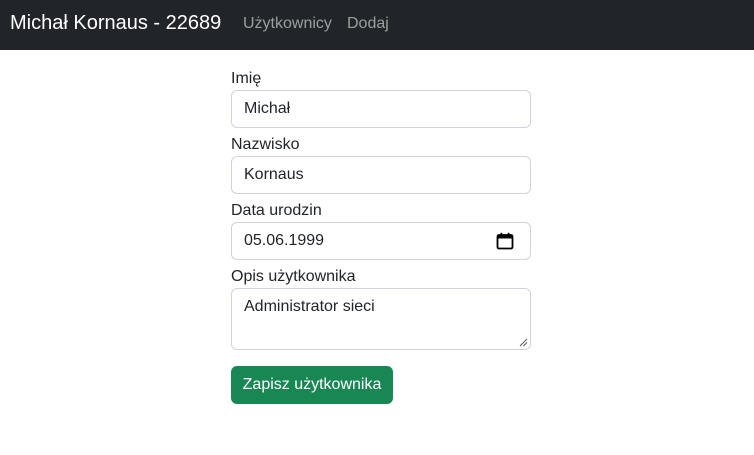 This screenshot has height=455, width=754. Describe the element at coordinates (381, 319) in the screenshot. I see `description-textarea: Administrator sieci` at that location.